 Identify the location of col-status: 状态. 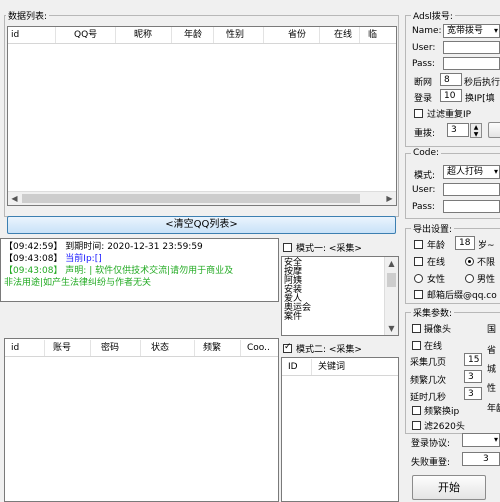
(168, 347).